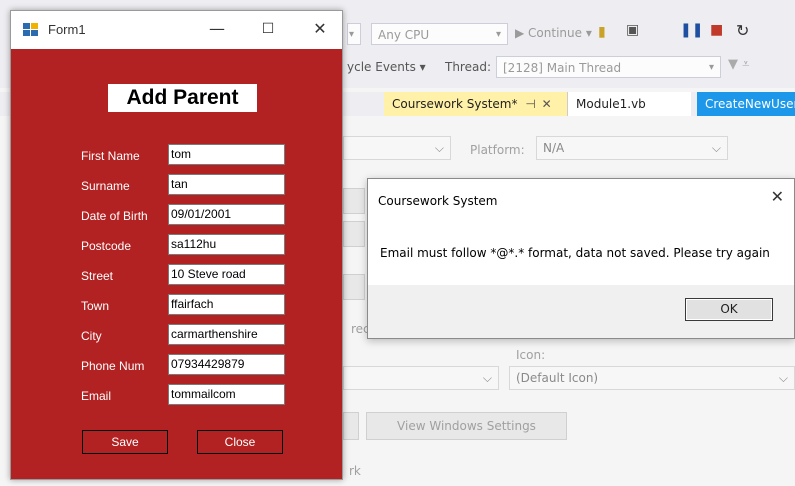  Describe the element at coordinates (268, 29) in the screenshot. I see `maximize-button: ☐` at that location.